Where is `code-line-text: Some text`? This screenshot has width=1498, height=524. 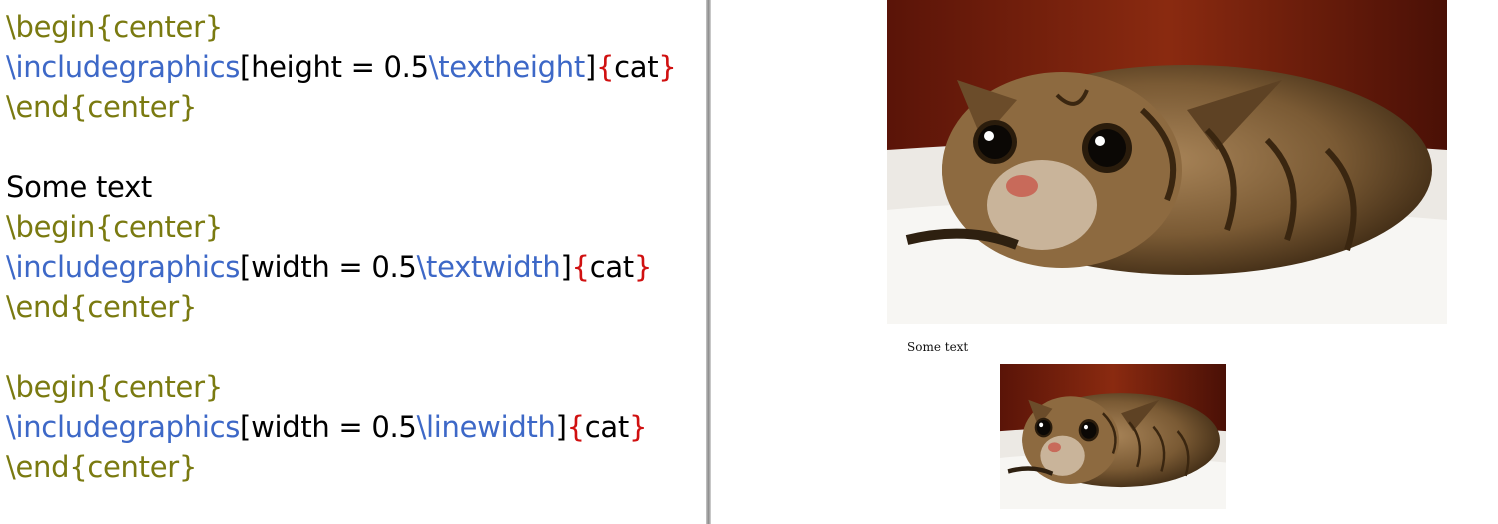 code-line-text: Some text is located at coordinates (79, 187).